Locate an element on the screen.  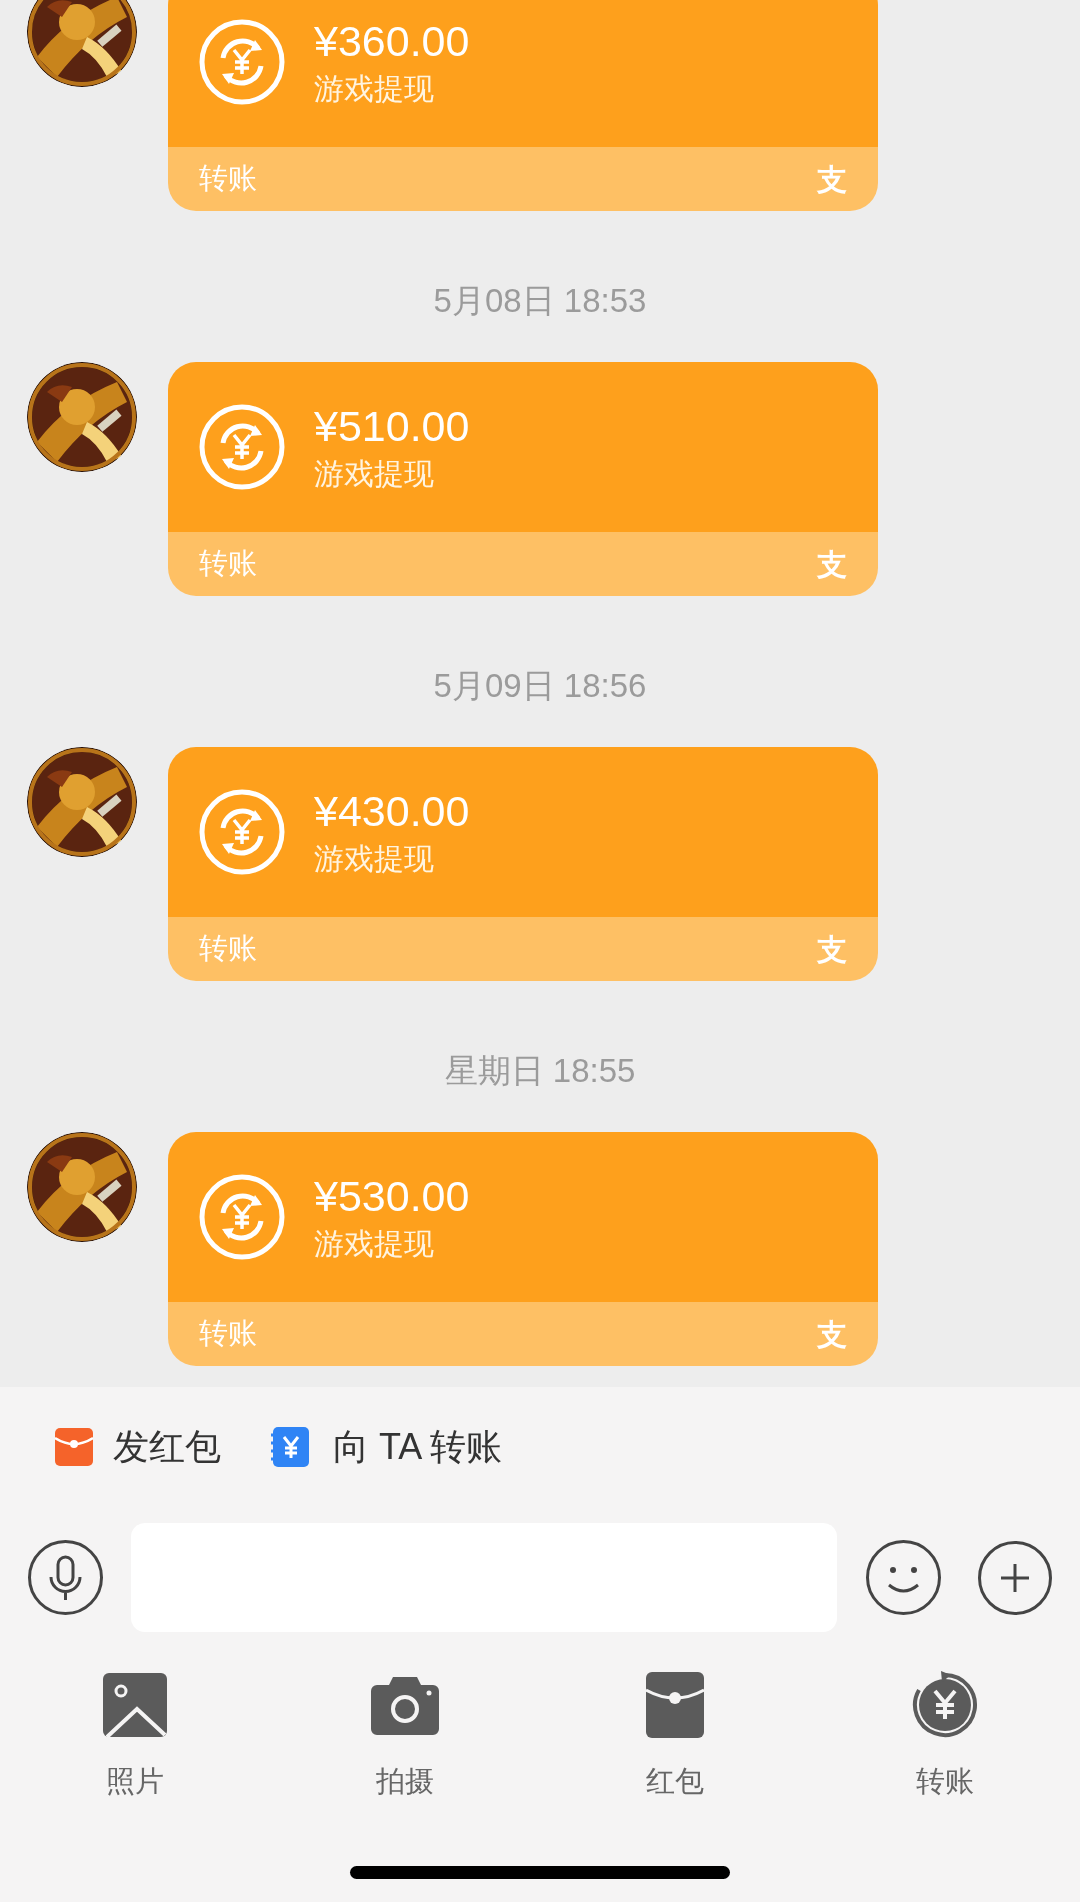
timestamp: 5月08日 18:53 is located at coordinates (540, 301).